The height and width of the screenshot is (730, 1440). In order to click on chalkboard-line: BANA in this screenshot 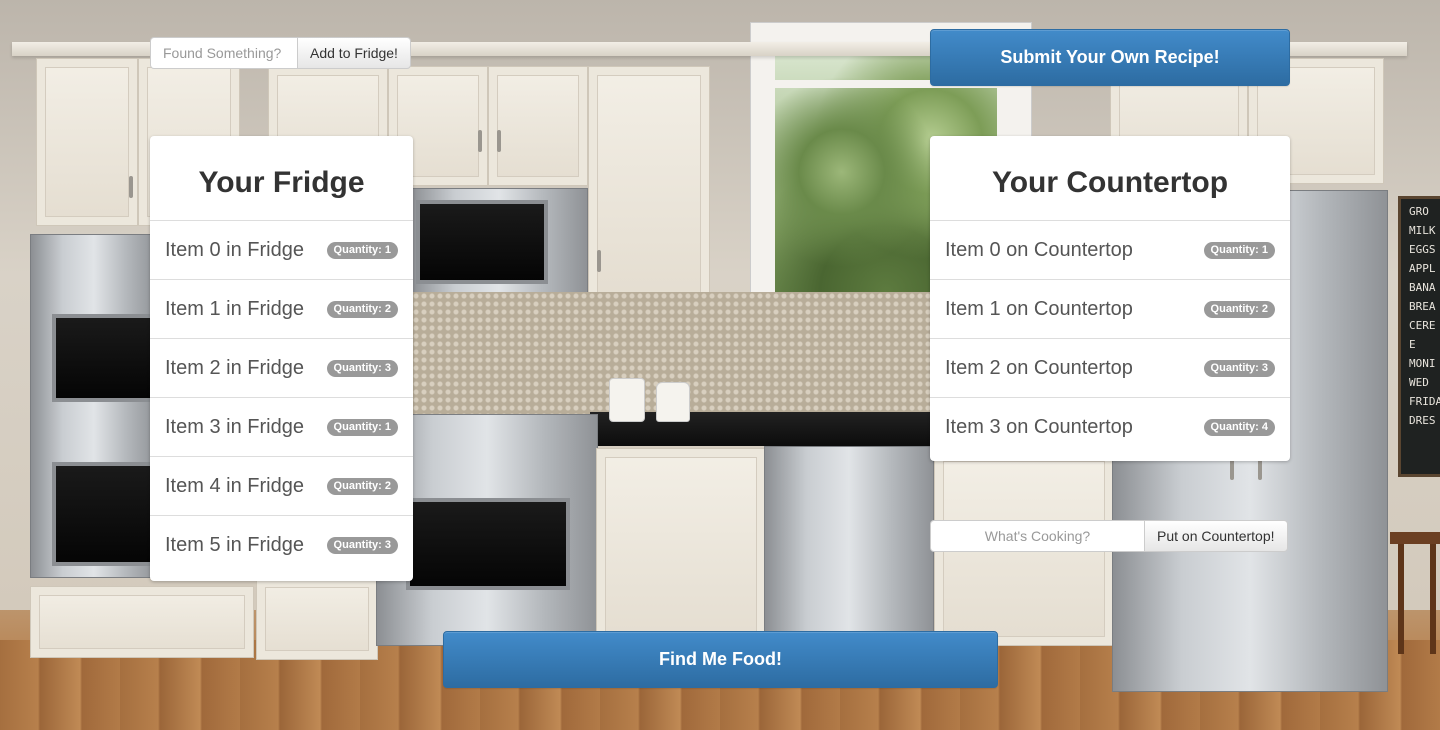, I will do `click(1422, 287)`.